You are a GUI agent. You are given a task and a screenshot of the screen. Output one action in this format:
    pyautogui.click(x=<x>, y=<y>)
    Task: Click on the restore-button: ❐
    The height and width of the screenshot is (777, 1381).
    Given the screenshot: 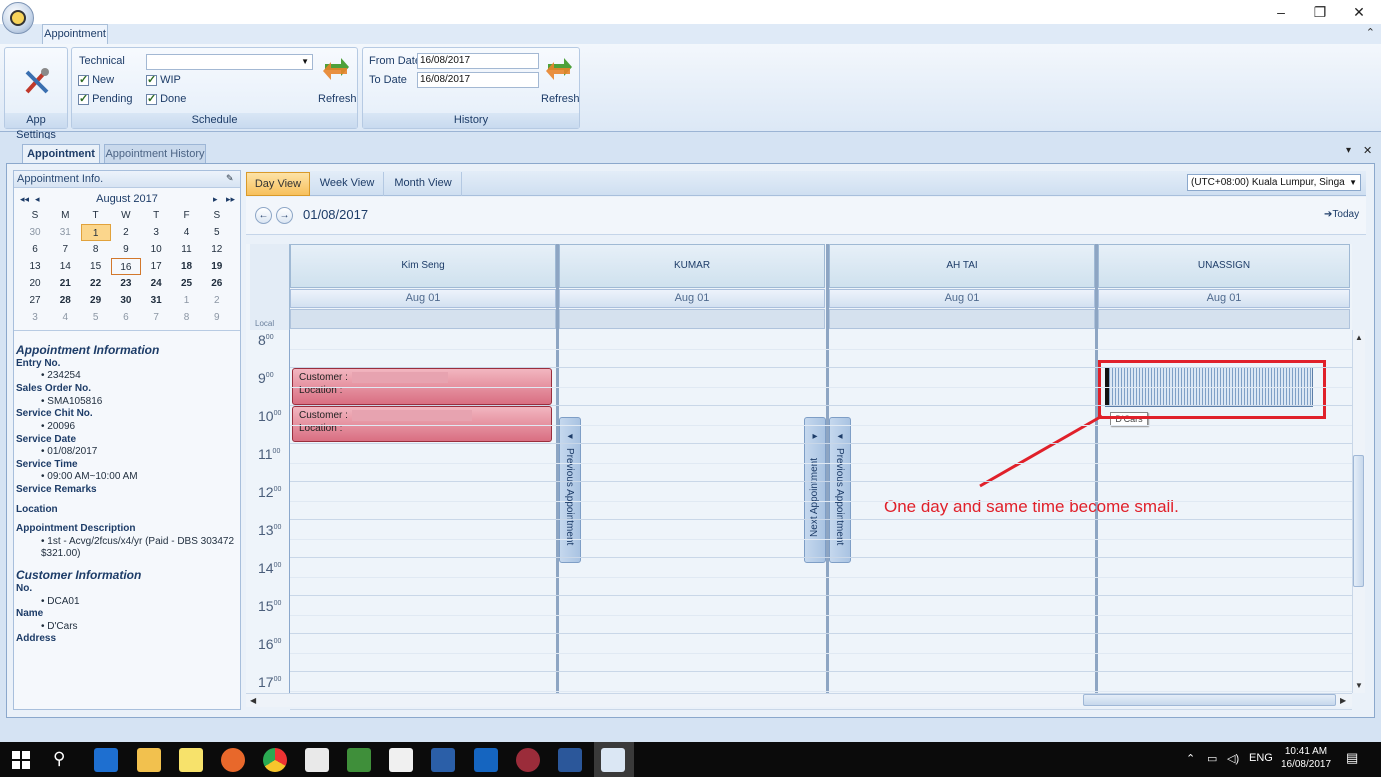 What is the action you would take?
    pyautogui.click(x=1320, y=12)
    